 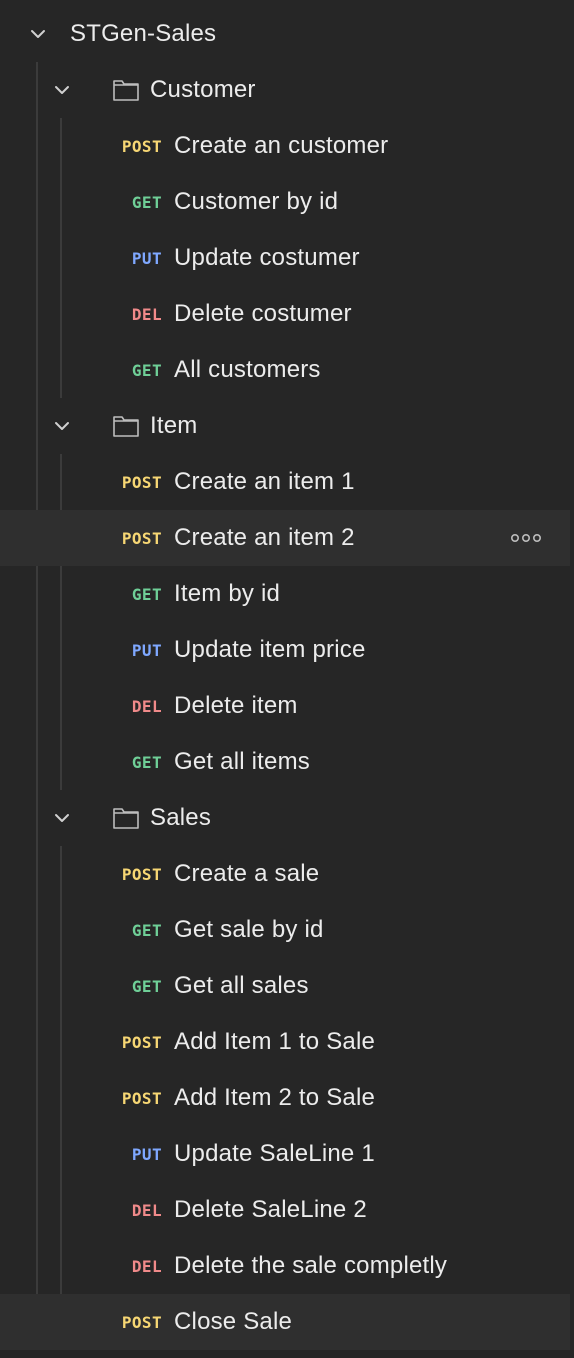 I want to click on request-name: Add Item 2 to Sale, so click(x=275, y=1097).